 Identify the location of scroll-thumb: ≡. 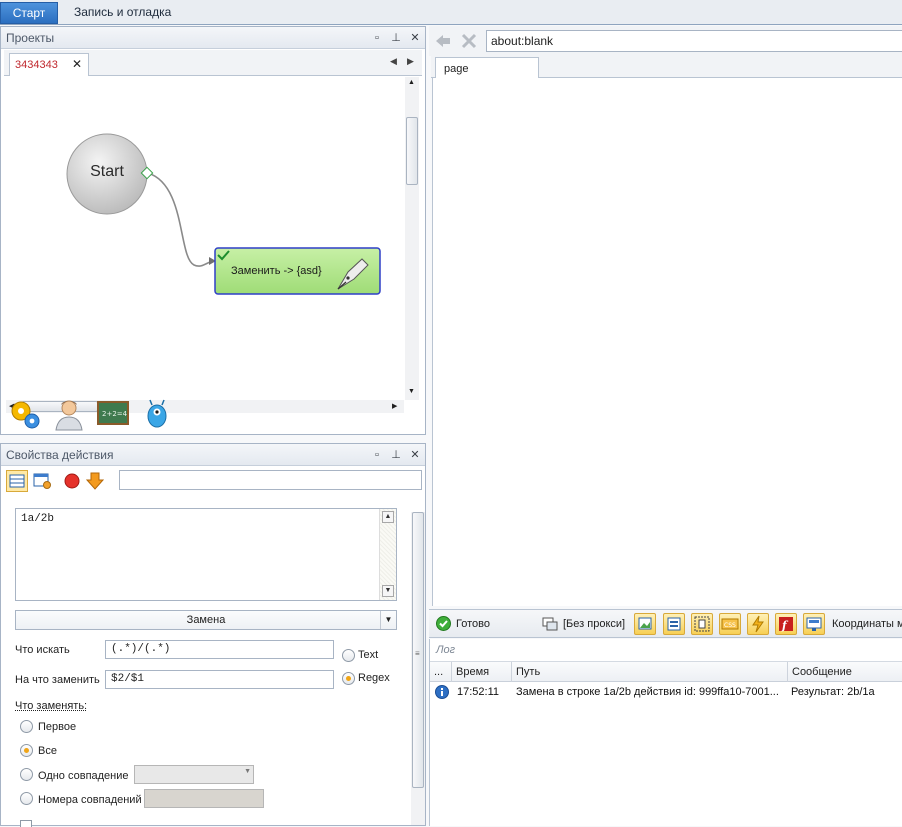
(418, 650).